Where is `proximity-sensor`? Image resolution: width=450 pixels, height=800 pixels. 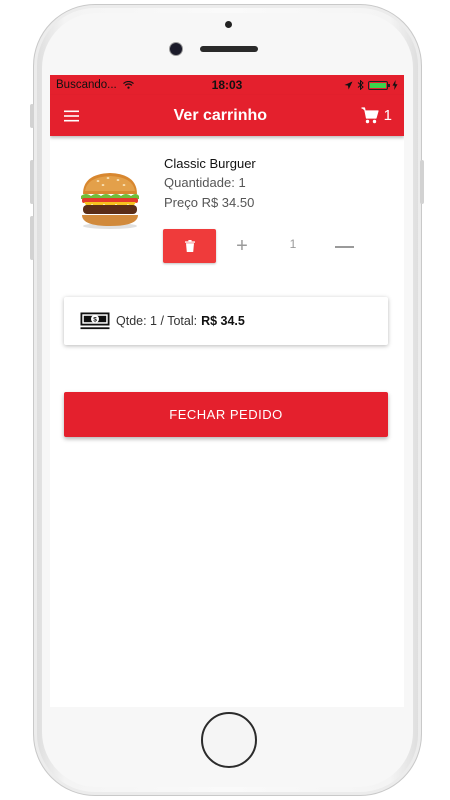 proximity-sensor is located at coordinates (228, 24).